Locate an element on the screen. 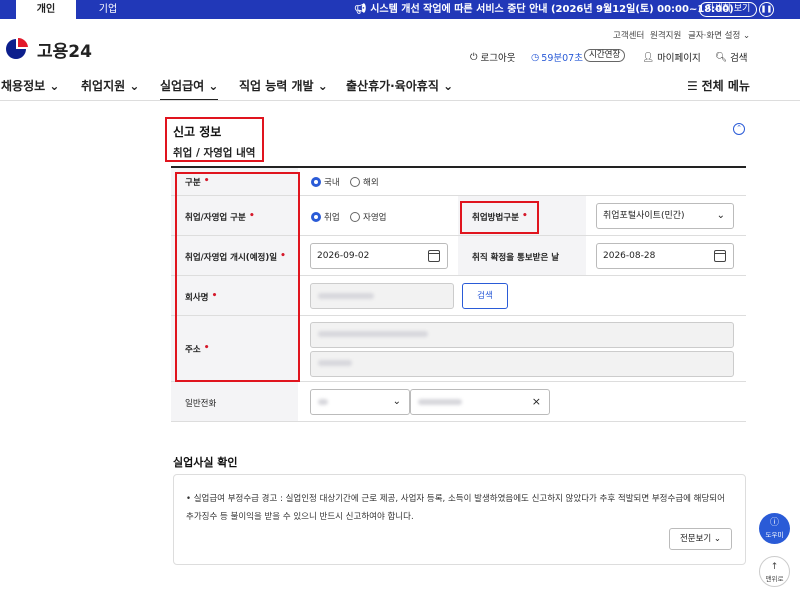 This screenshot has height=594, width=800. scroll-top-label: 맨위로 is located at coordinates (774, 579).